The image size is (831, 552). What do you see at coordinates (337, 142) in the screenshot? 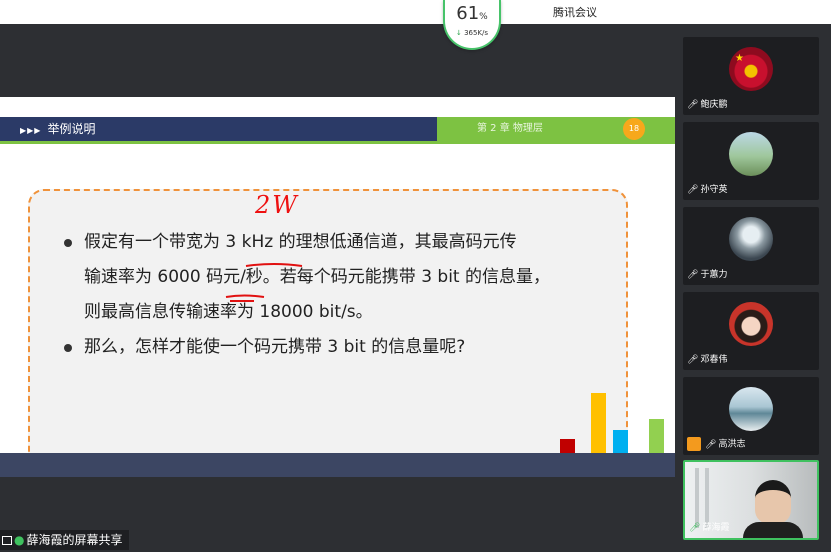
I see `header-underline` at bounding box center [337, 142].